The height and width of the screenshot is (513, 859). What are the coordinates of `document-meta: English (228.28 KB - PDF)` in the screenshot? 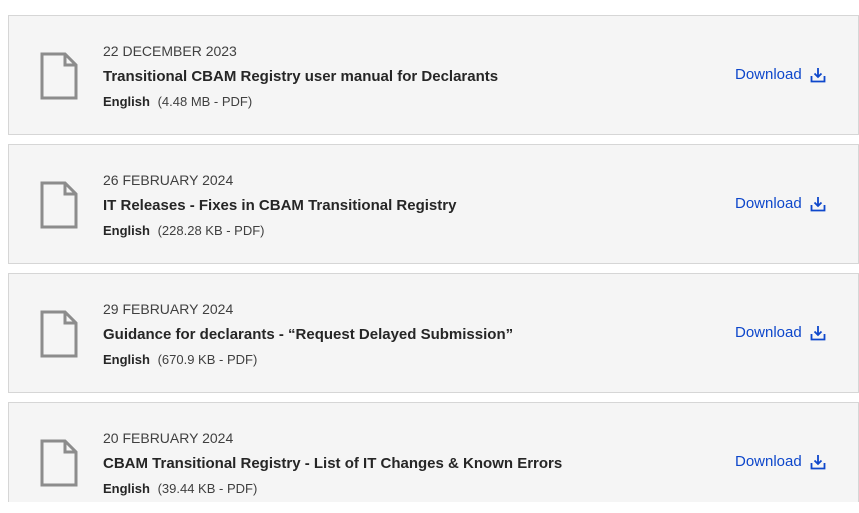 It's located at (184, 230).